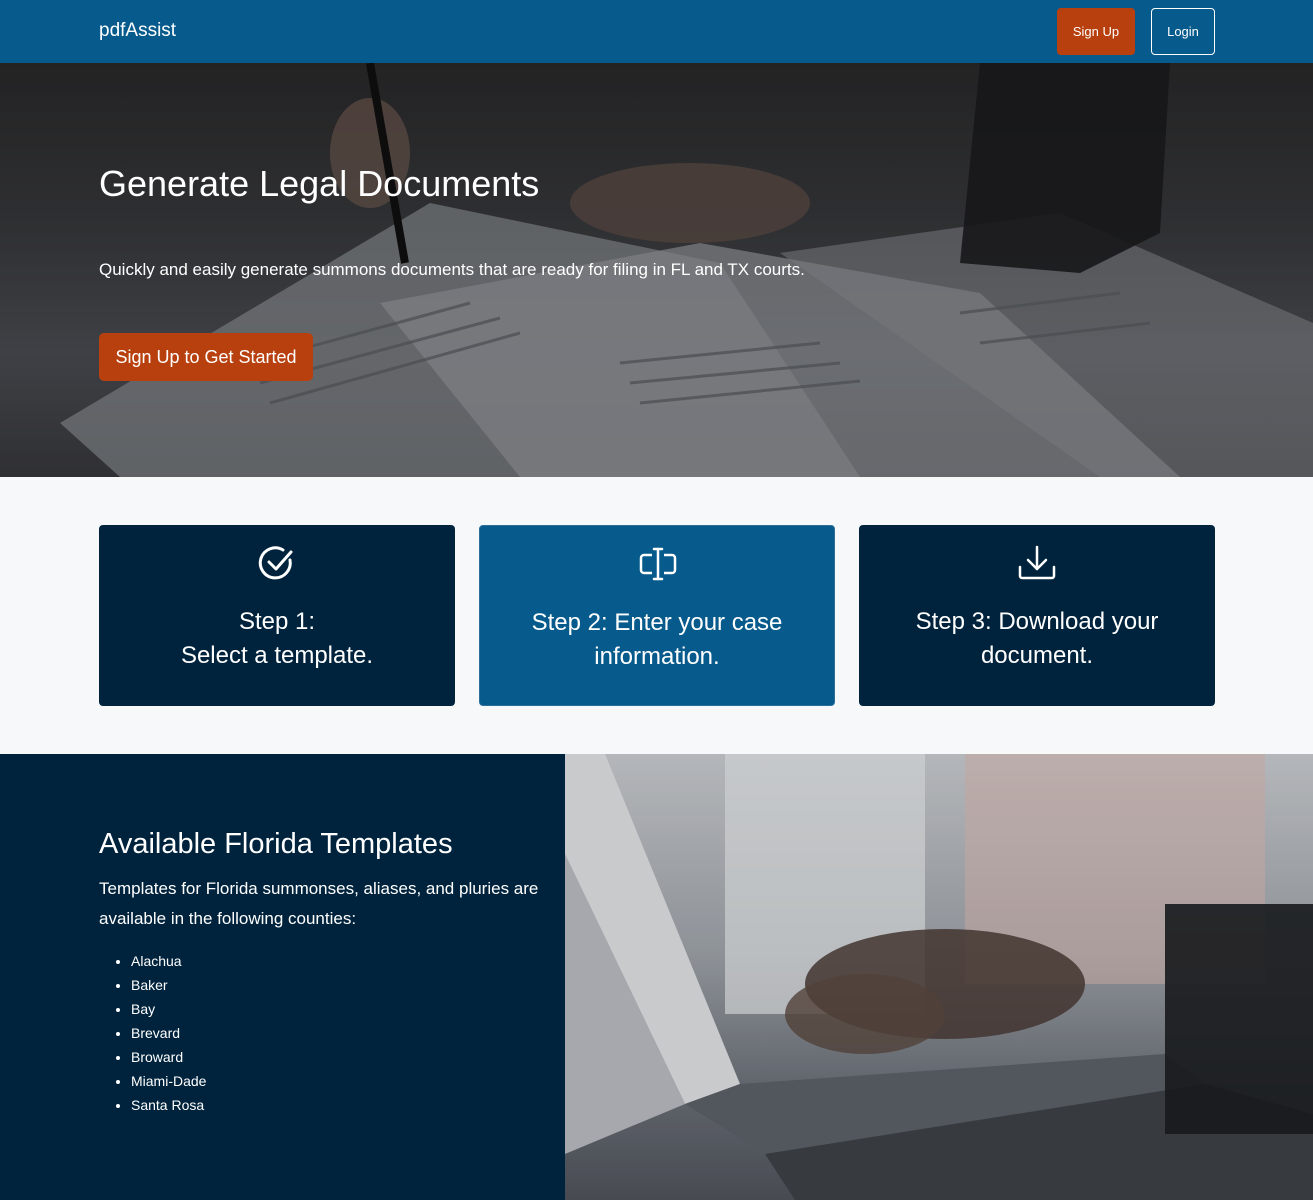 This screenshot has width=1313, height=1200. I want to click on templates-title: Available Florida Templates, so click(276, 844).